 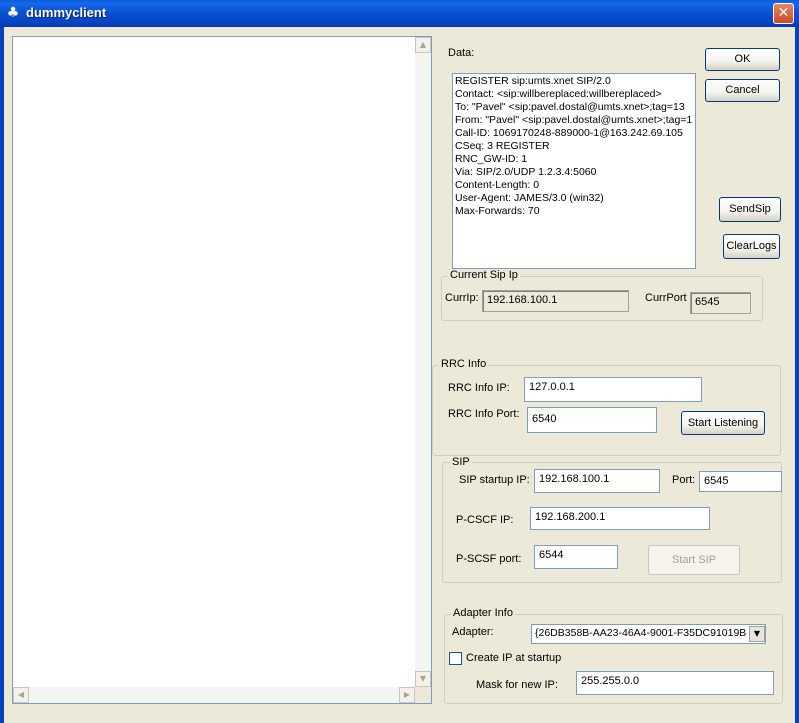 I want to click on adapter-info-legend: Adapter Info, so click(x=483, y=613).